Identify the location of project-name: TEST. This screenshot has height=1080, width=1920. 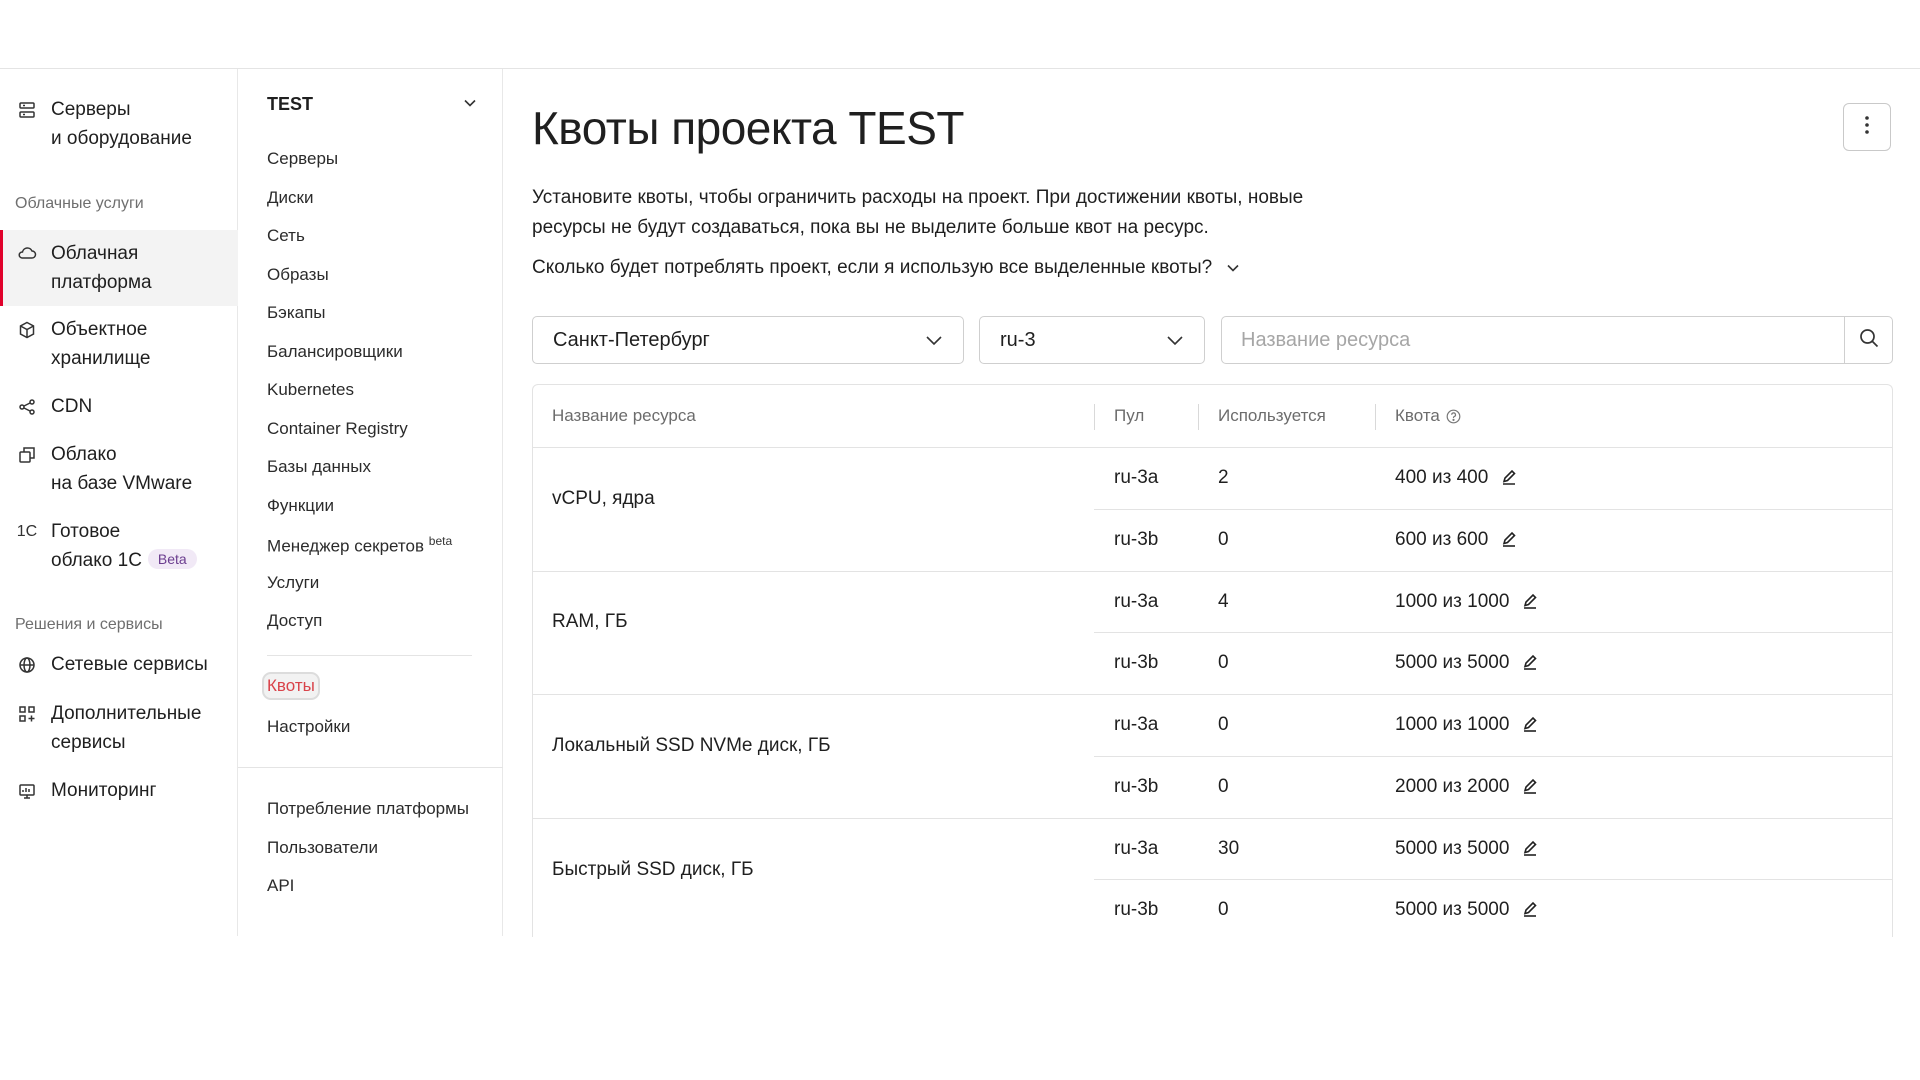
(290, 103).